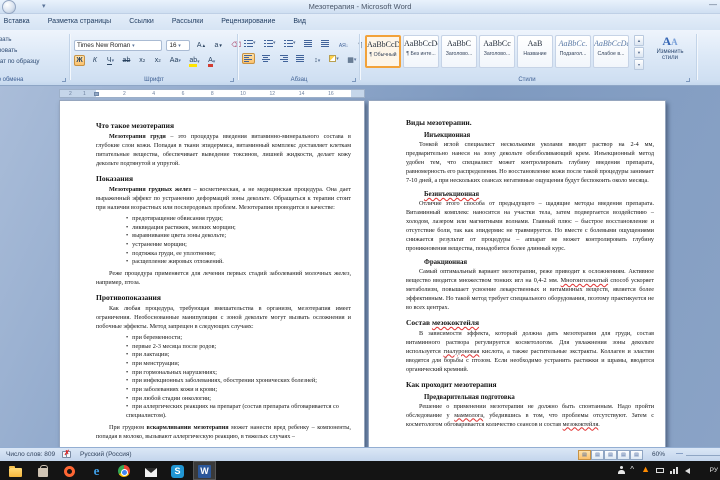 The width and height of the screenshot is (720, 480). I want to click on tab-Вставка: Вставка, so click(19, 22).